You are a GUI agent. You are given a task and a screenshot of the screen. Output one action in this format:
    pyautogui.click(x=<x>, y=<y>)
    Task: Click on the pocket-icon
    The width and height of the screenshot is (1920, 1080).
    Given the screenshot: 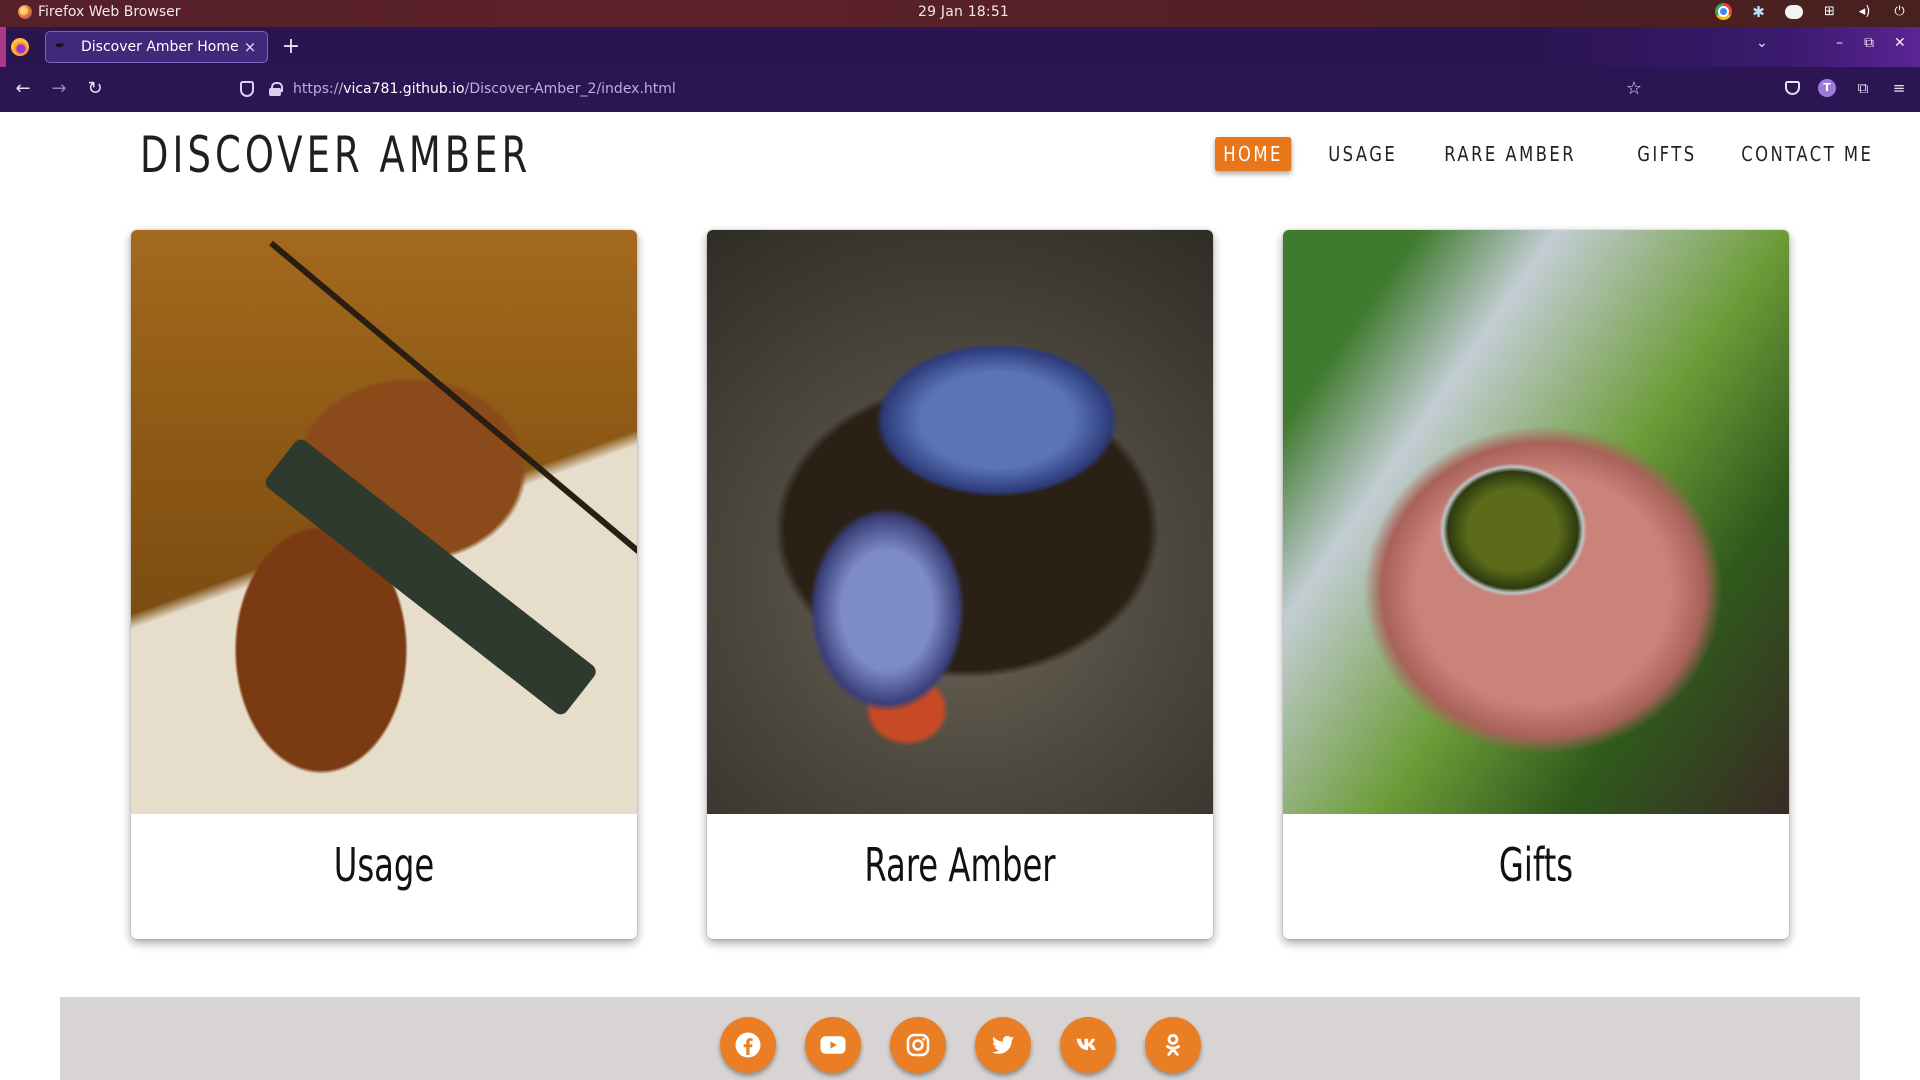 What is the action you would take?
    pyautogui.click(x=1792, y=88)
    